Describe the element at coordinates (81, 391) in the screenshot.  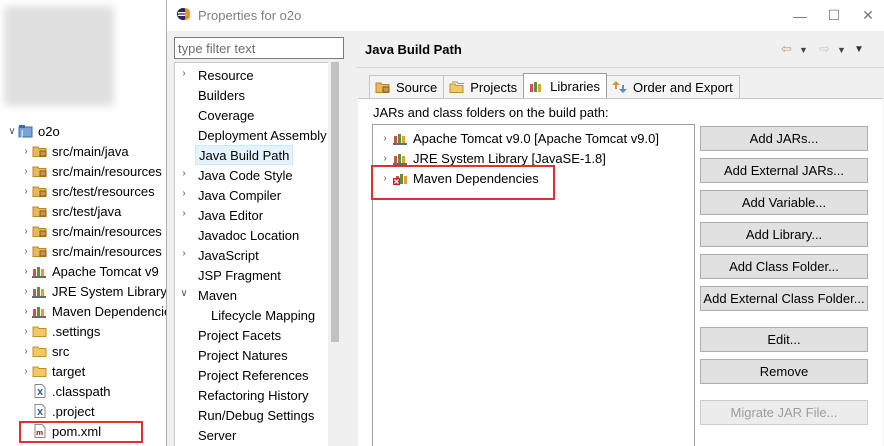
I see `explorer-item-label: .classpath` at that location.